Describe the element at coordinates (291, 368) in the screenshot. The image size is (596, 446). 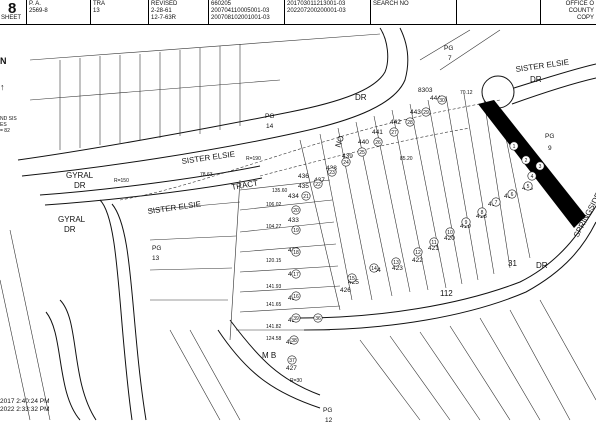
I see `lot-number: 427` at that location.